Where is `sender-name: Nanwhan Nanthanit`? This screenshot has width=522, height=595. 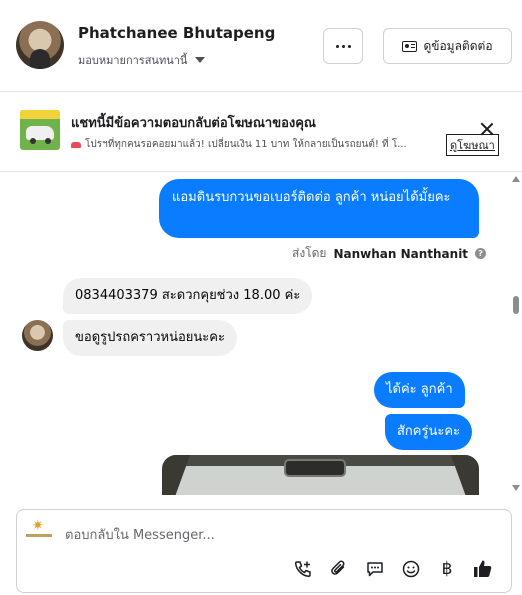 sender-name: Nanwhan Nanthanit is located at coordinates (401, 253).